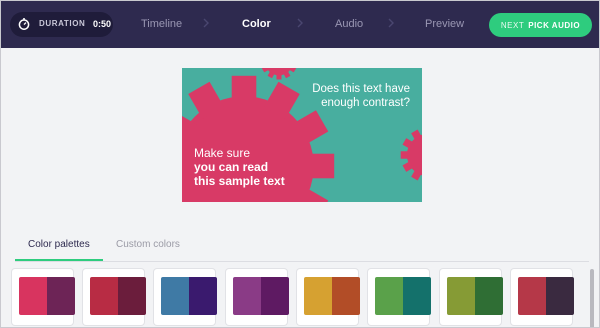 The image size is (600, 328). I want to click on sample-line-1: Make sure, so click(222, 153).